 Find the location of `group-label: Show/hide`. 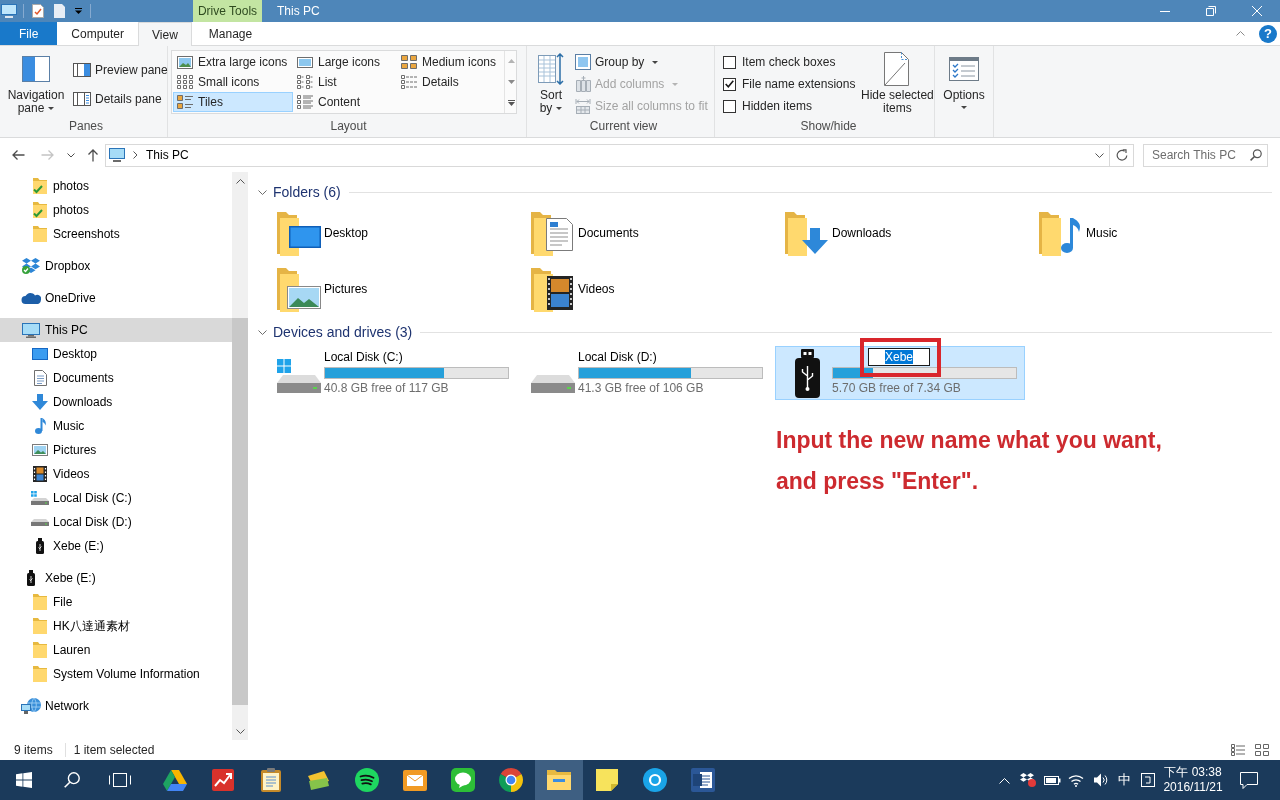

group-label: Show/hide is located at coordinates (828, 126).